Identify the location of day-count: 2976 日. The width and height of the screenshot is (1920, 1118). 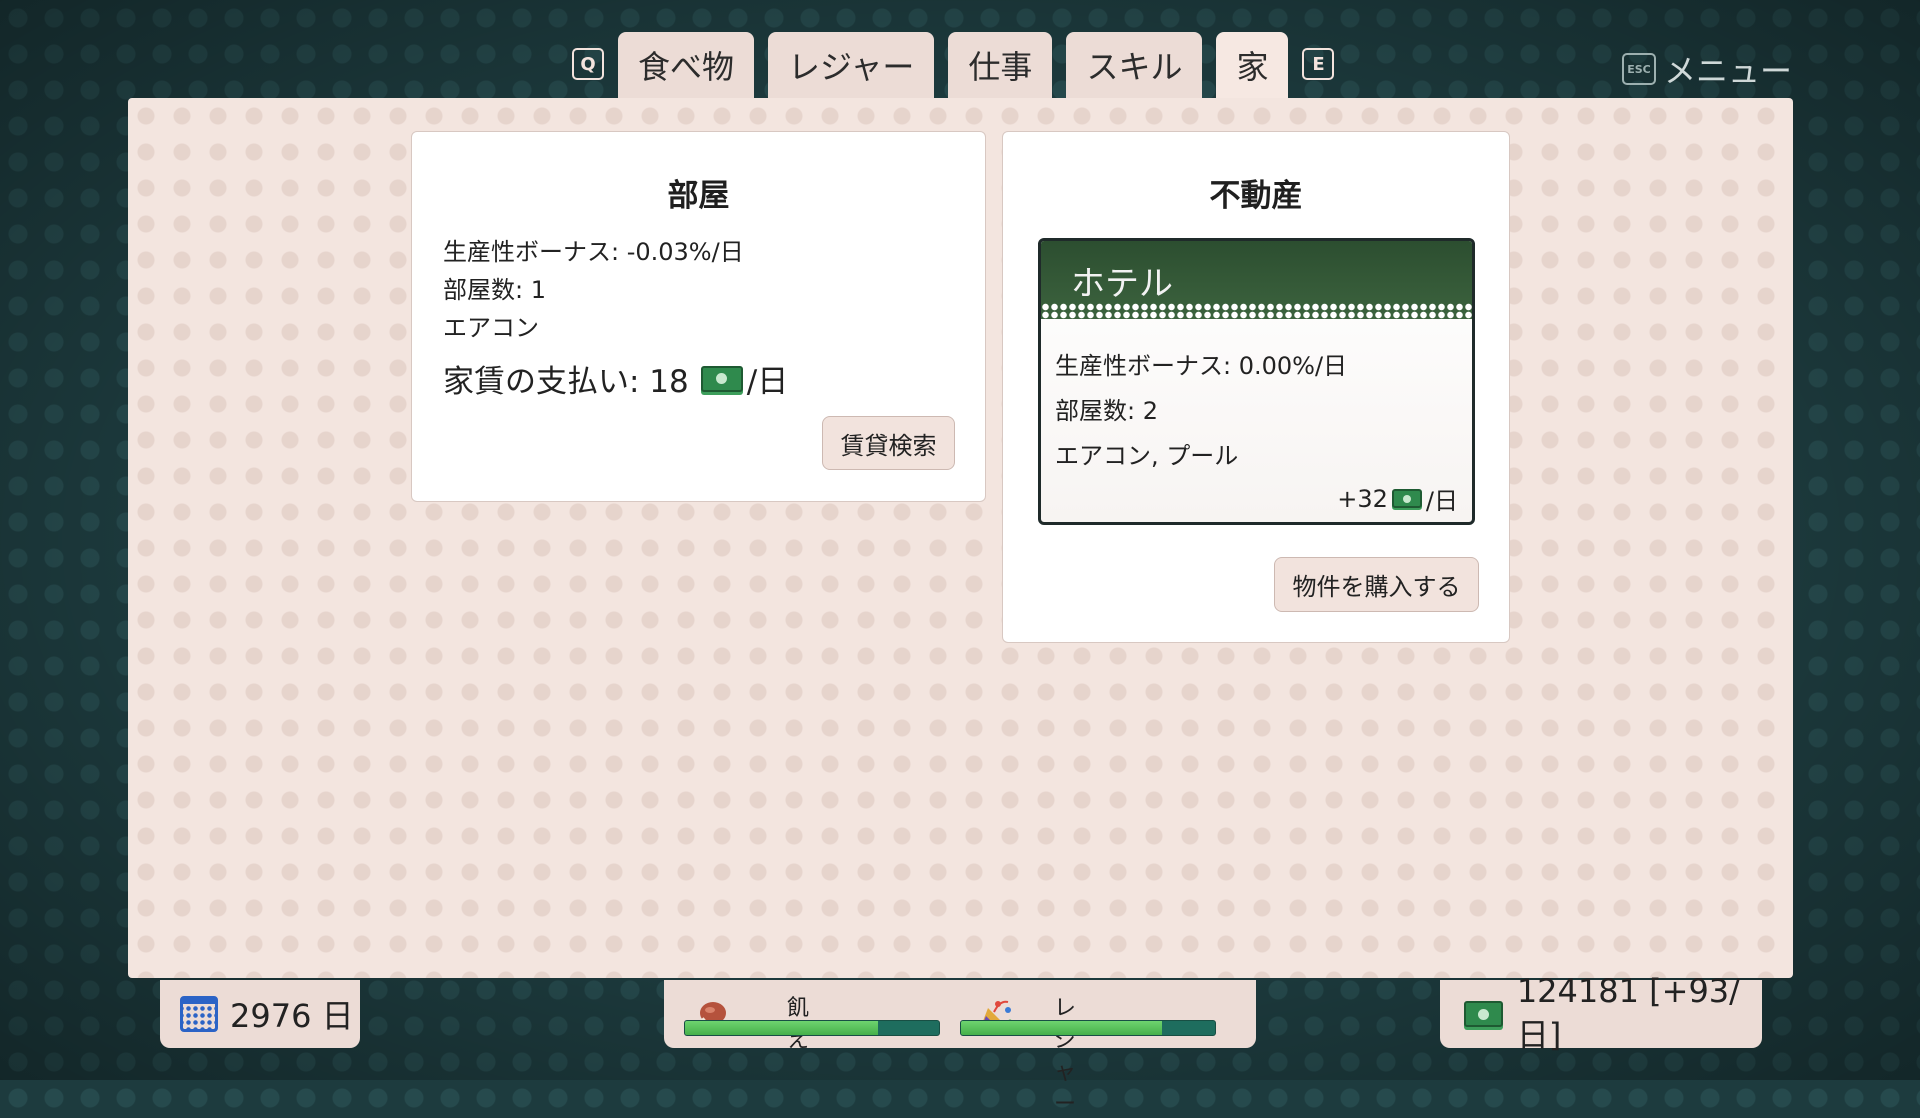
(292, 1016).